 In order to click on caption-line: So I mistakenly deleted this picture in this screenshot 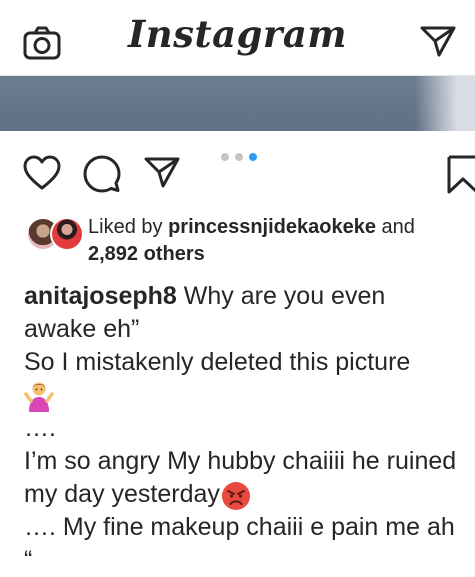, I will do `click(244, 379)`.